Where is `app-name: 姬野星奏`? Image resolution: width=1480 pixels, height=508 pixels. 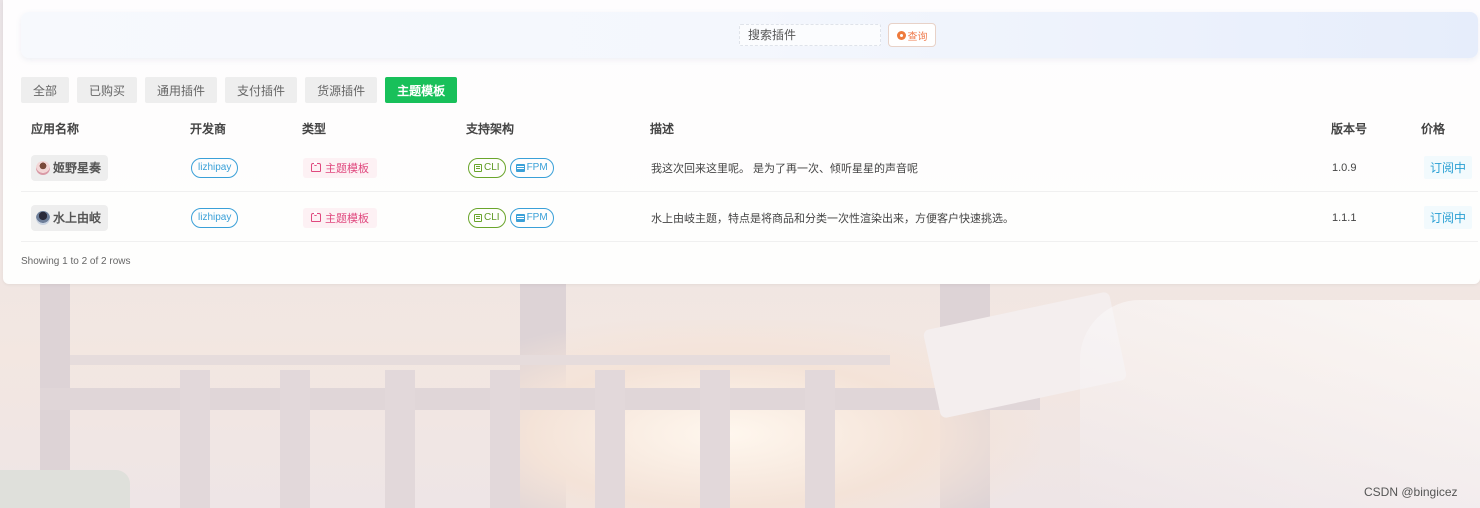 app-name: 姬野星奏 is located at coordinates (77, 168).